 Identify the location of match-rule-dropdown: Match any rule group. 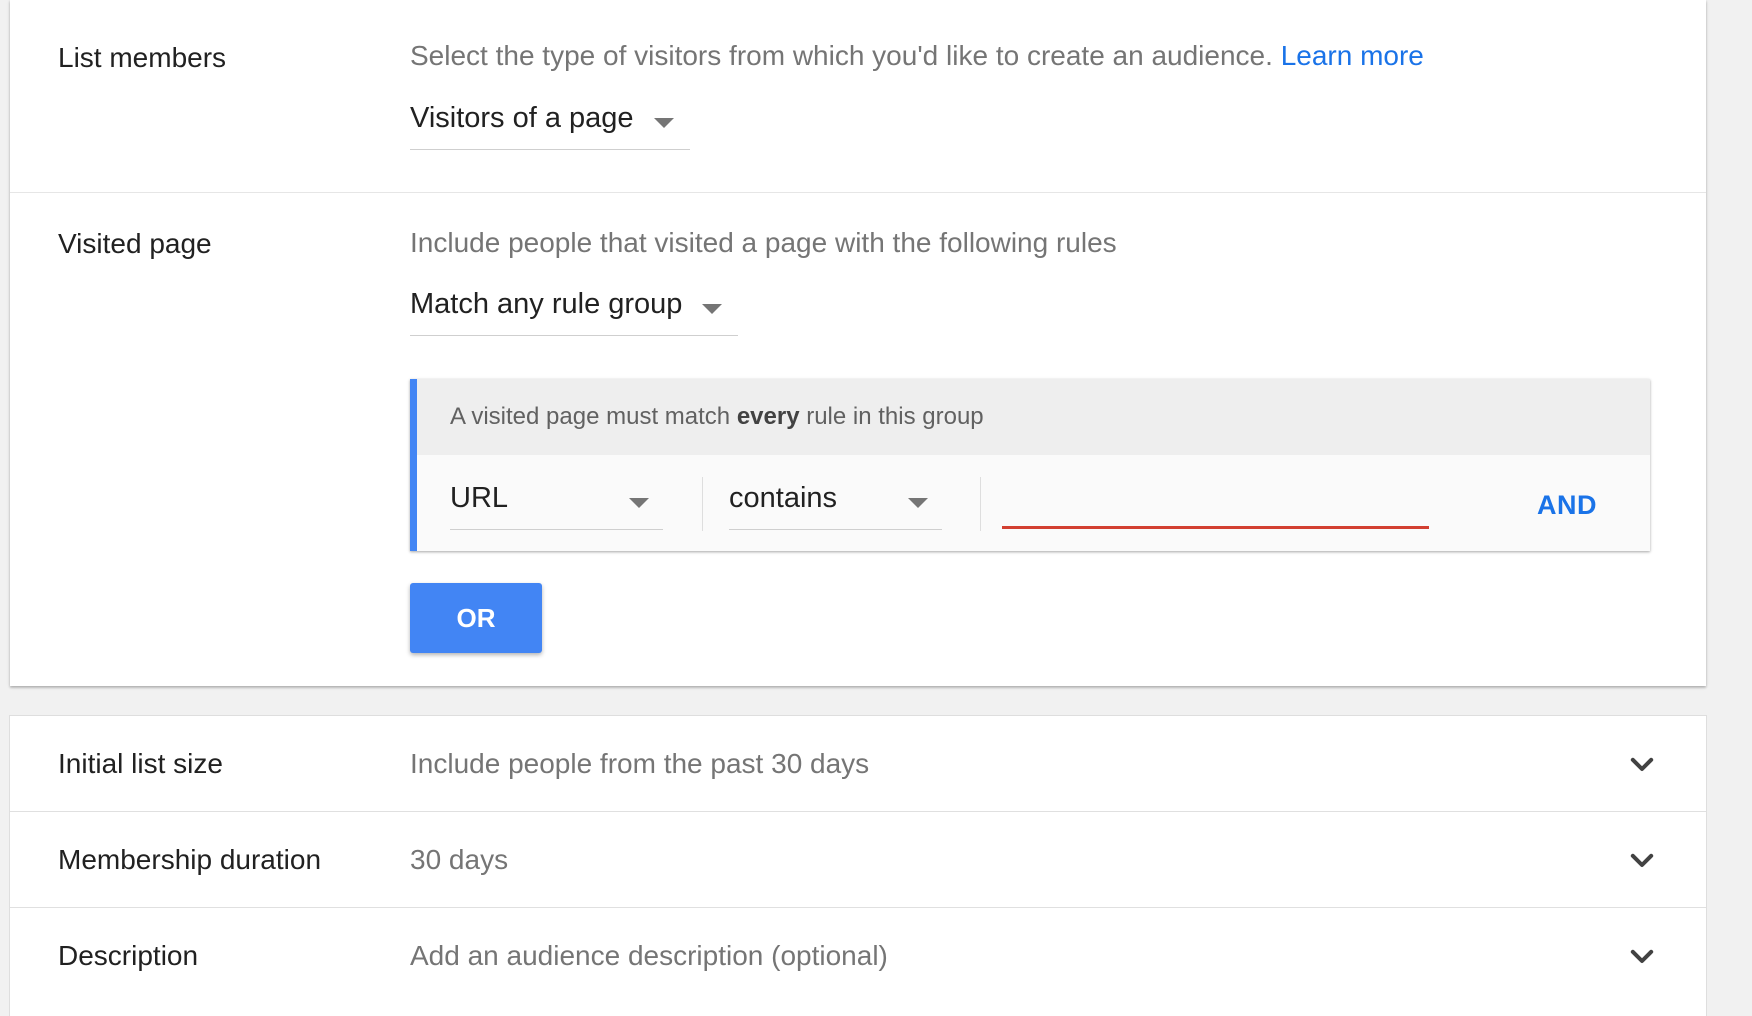
(574, 308).